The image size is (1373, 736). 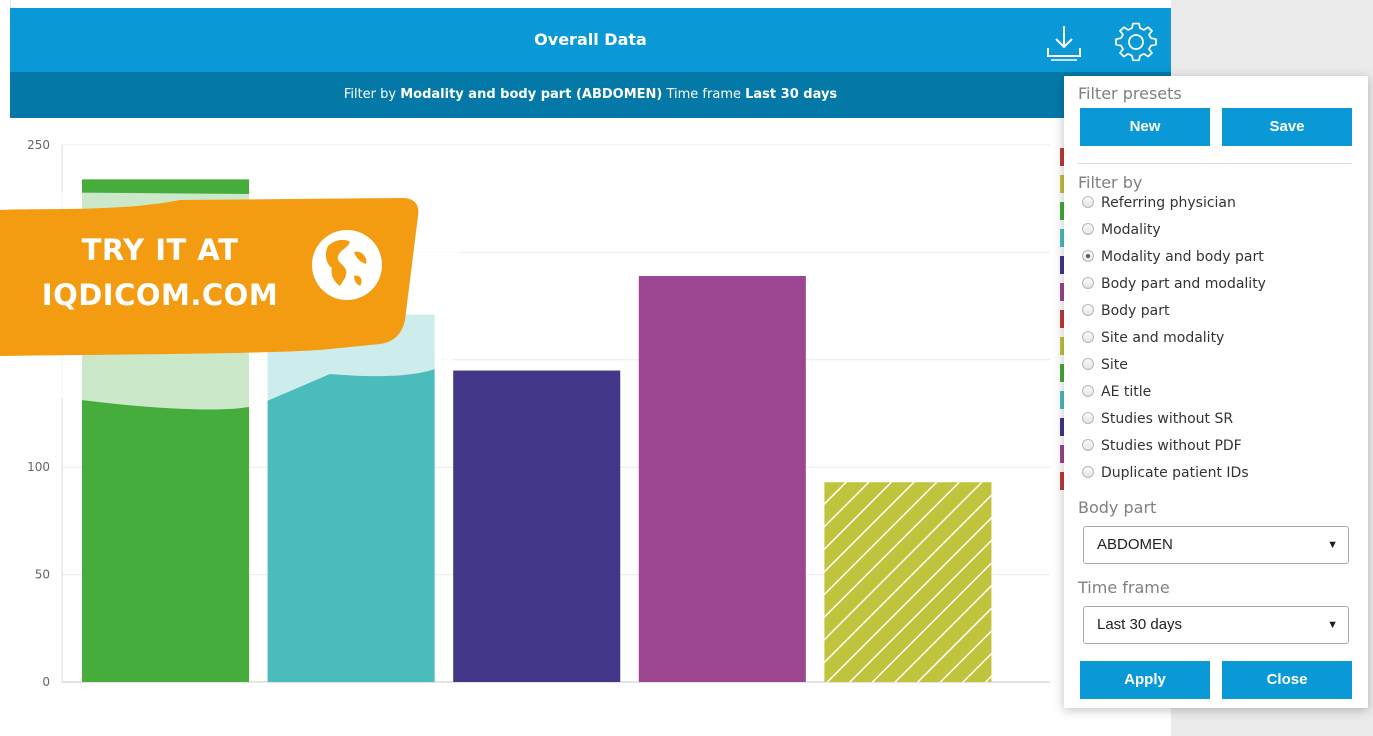 I want to click on body-part-label: Body part, so click(x=1117, y=507).